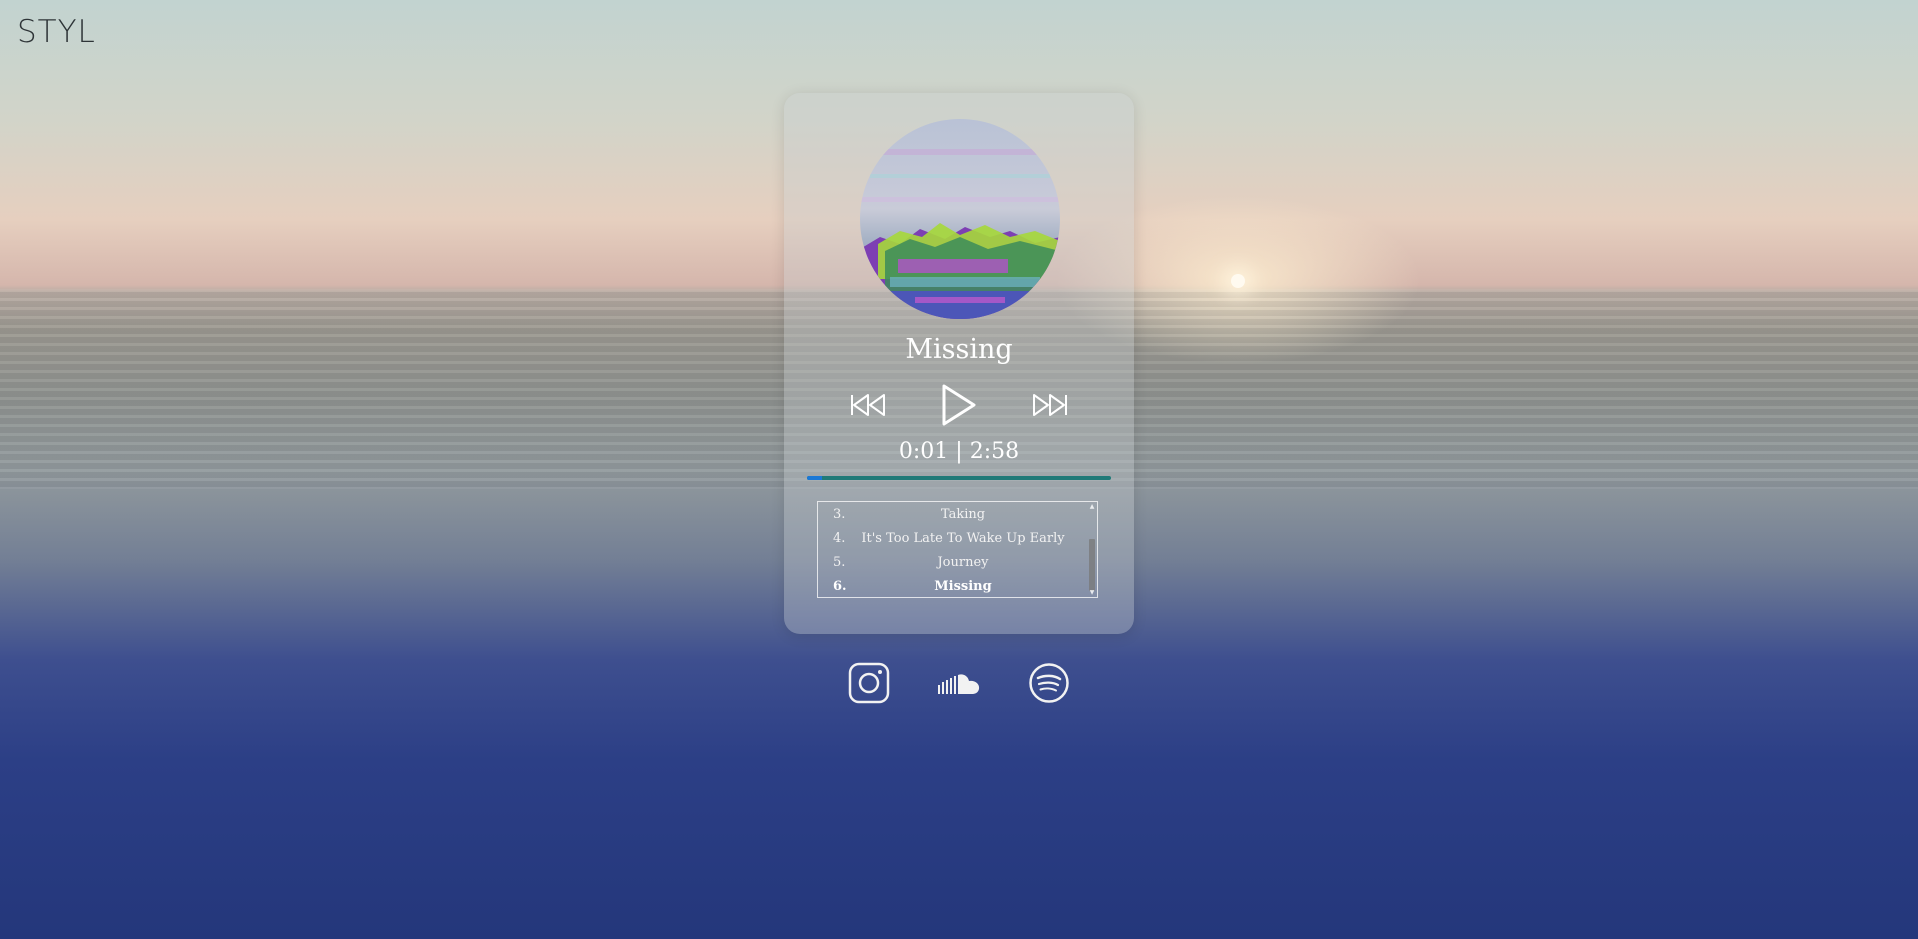 The height and width of the screenshot is (939, 1918). What do you see at coordinates (960, 219) in the screenshot?
I see `album-cover` at bounding box center [960, 219].